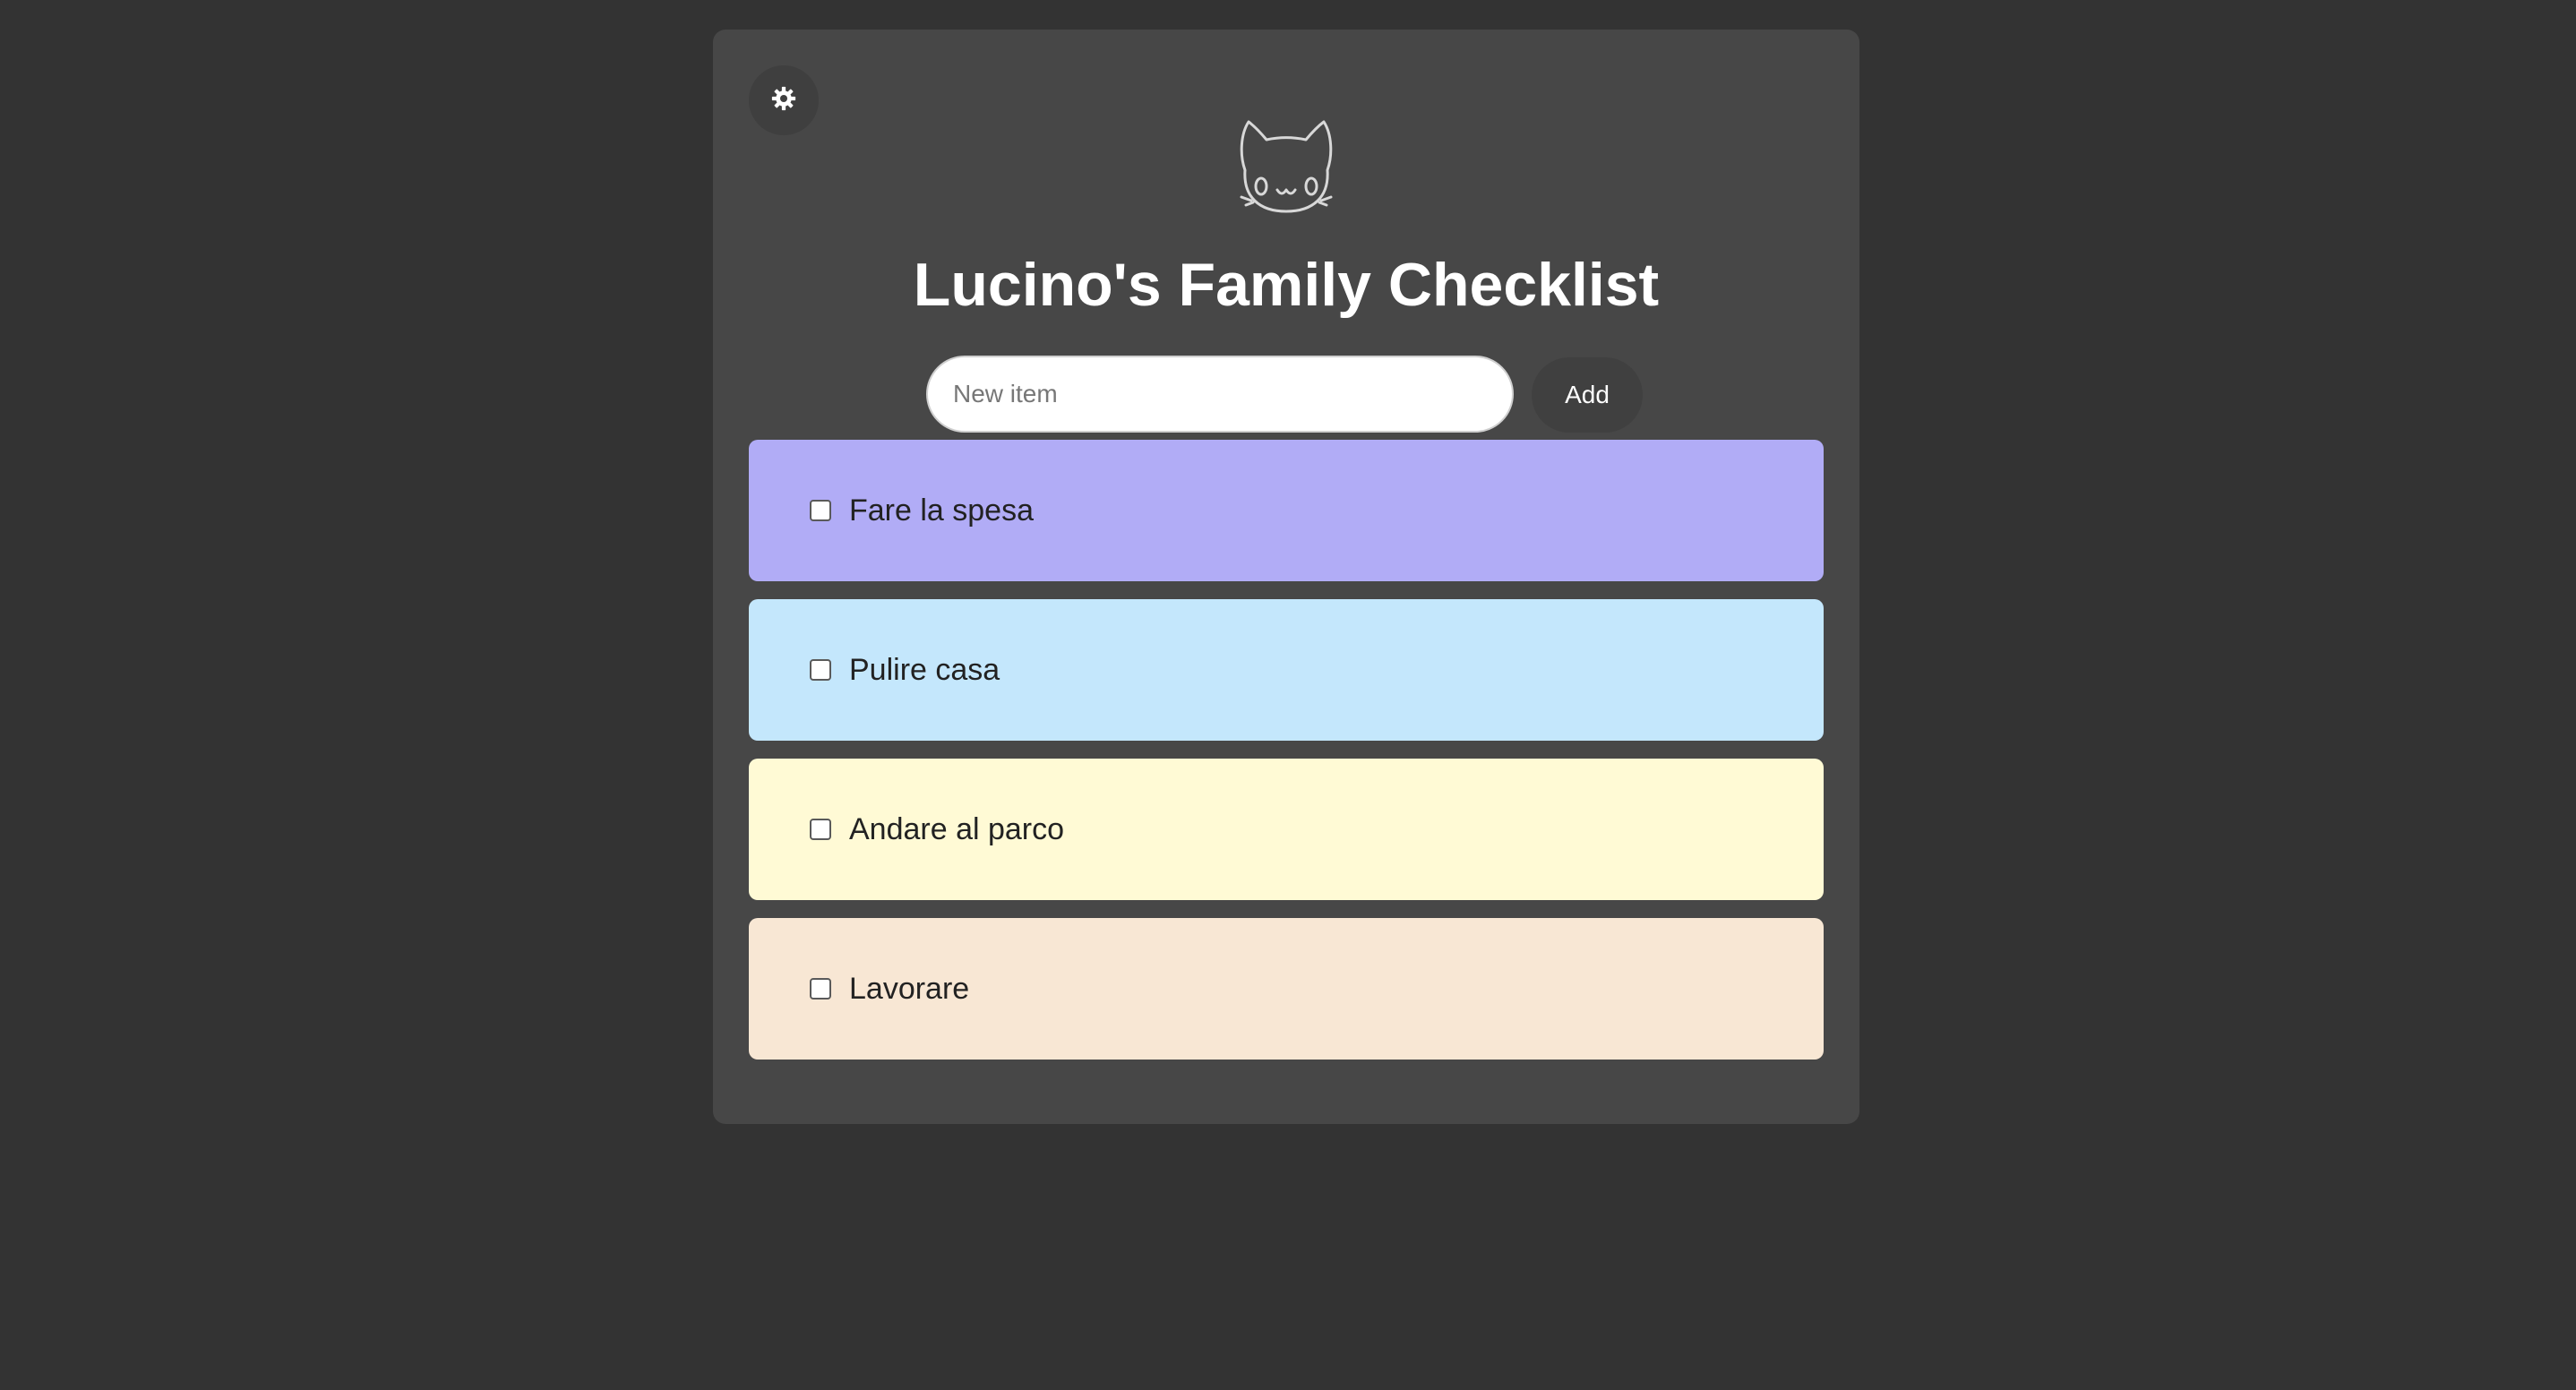 This screenshot has width=2576, height=1390. I want to click on list-item: Lavorare, so click(1286, 989).